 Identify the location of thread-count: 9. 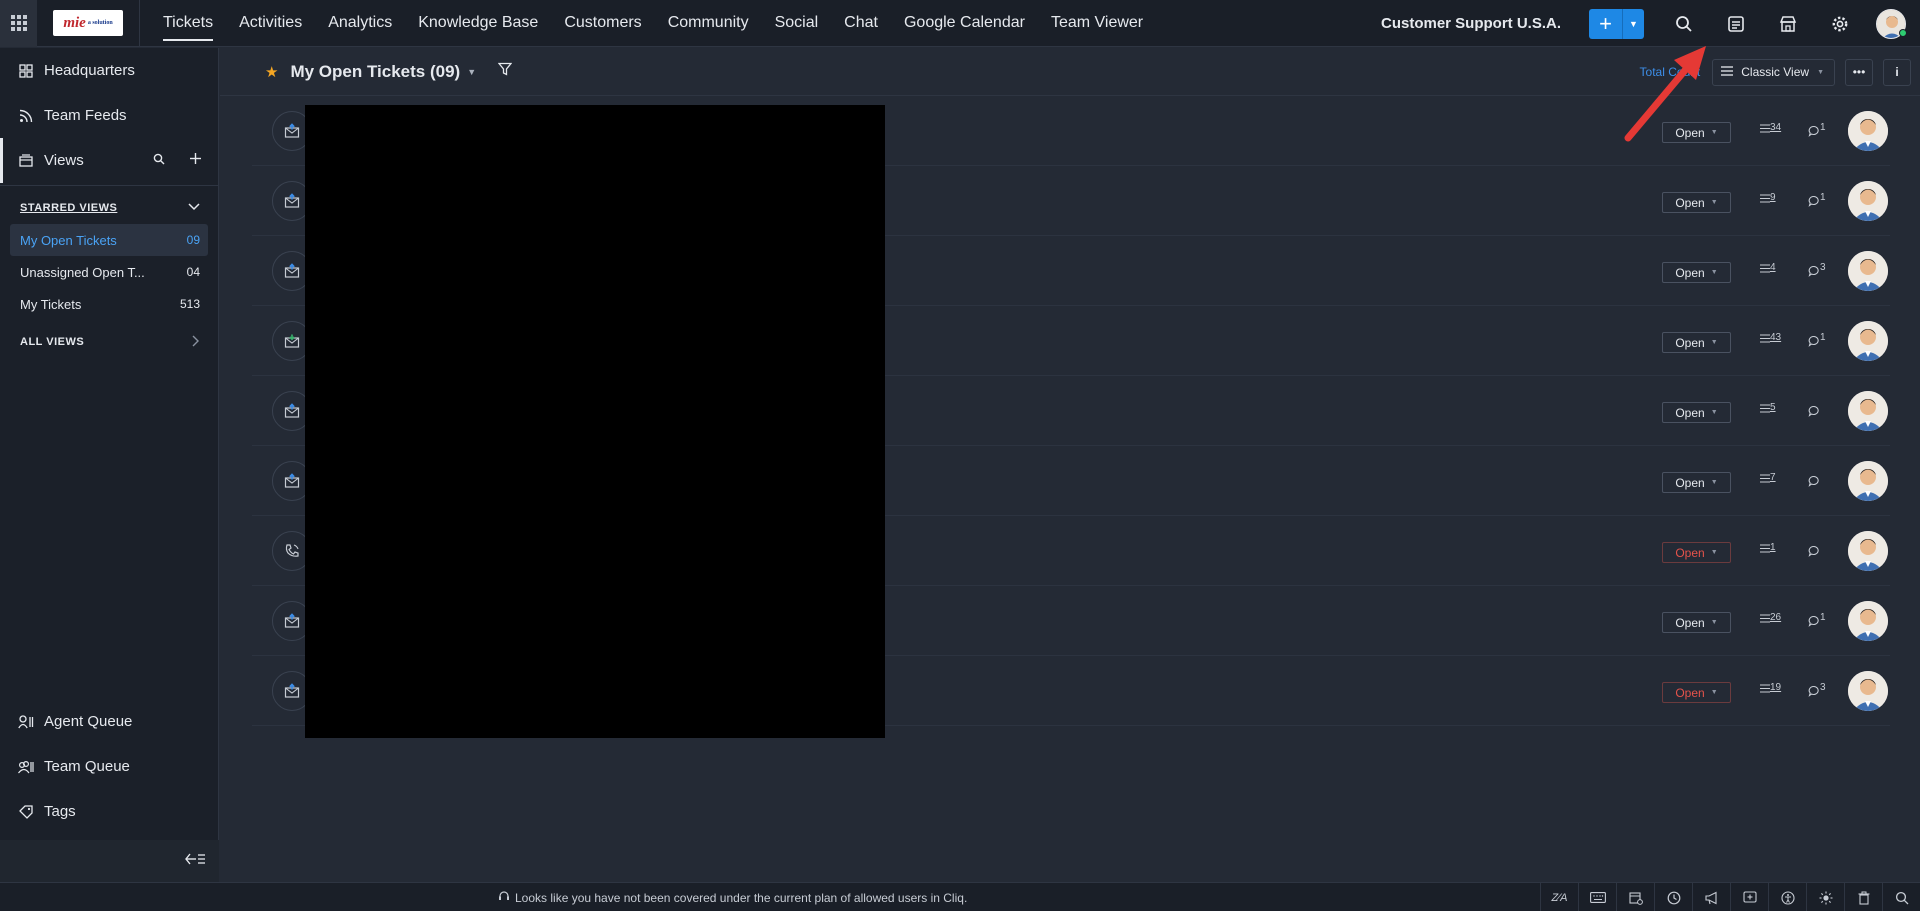
(1768, 199).